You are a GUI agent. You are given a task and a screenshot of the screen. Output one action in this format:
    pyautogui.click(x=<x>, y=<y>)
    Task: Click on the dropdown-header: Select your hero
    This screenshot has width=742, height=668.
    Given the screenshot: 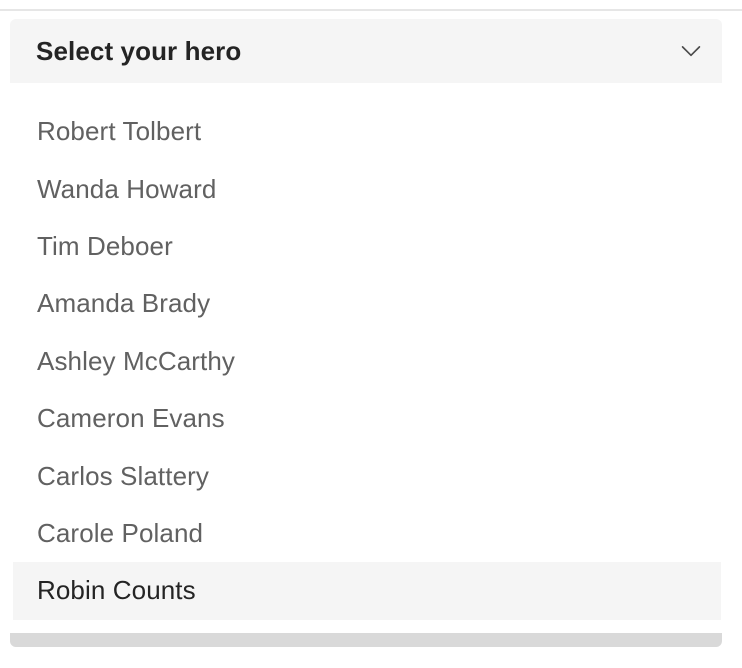 What is the action you would take?
    pyautogui.click(x=366, y=51)
    